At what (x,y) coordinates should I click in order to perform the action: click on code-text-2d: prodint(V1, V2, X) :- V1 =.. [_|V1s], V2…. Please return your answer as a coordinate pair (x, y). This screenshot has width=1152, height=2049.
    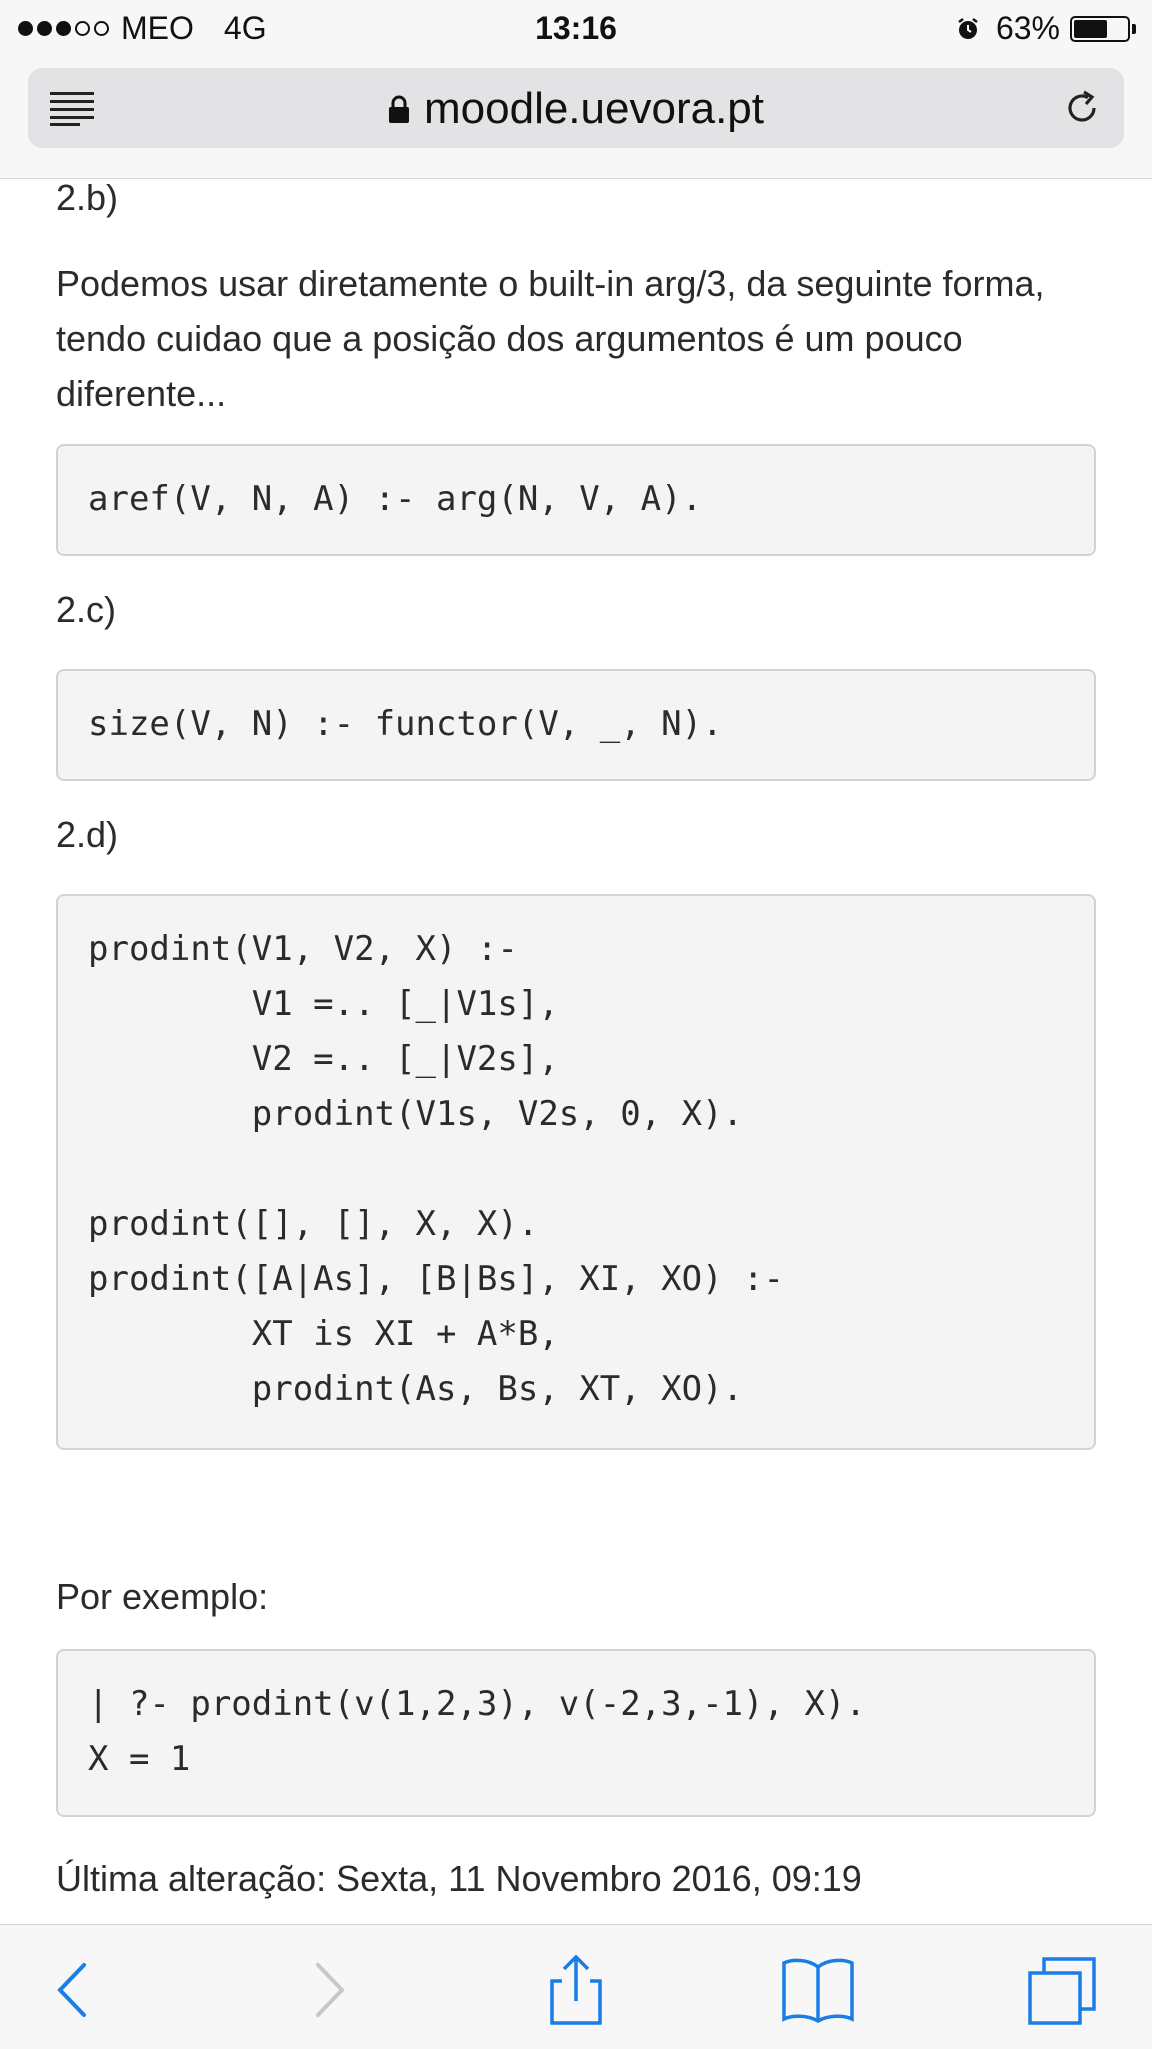
    Looking at the image, I should click on (436, 1169).